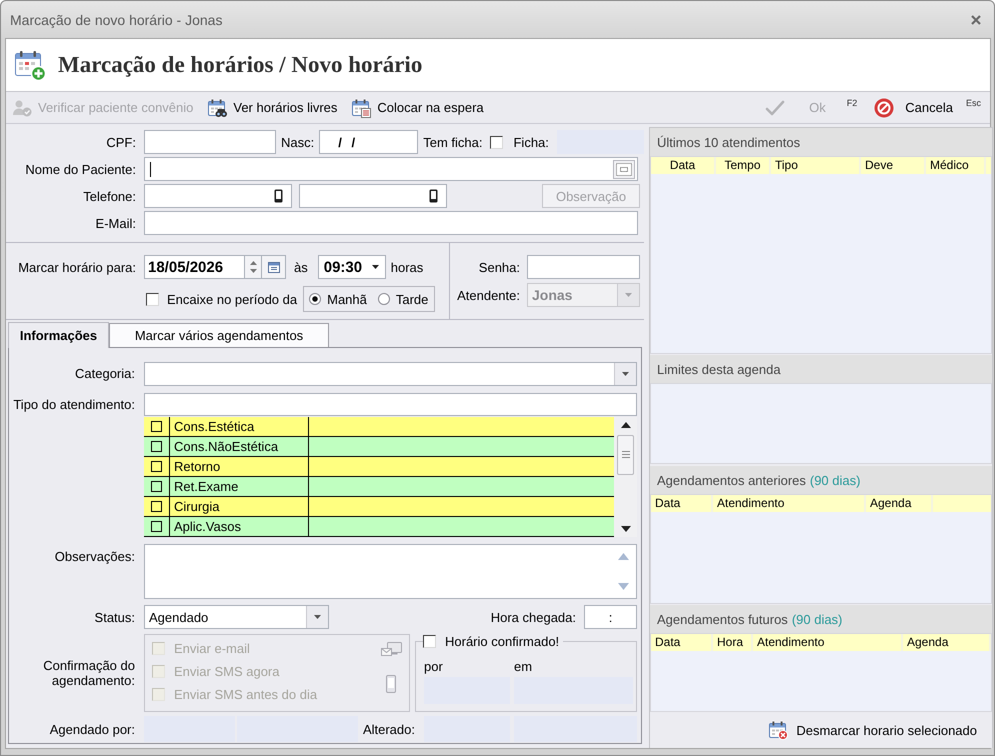  I want to click on service-row: Cons.NãoEstética, so click(379, 447).